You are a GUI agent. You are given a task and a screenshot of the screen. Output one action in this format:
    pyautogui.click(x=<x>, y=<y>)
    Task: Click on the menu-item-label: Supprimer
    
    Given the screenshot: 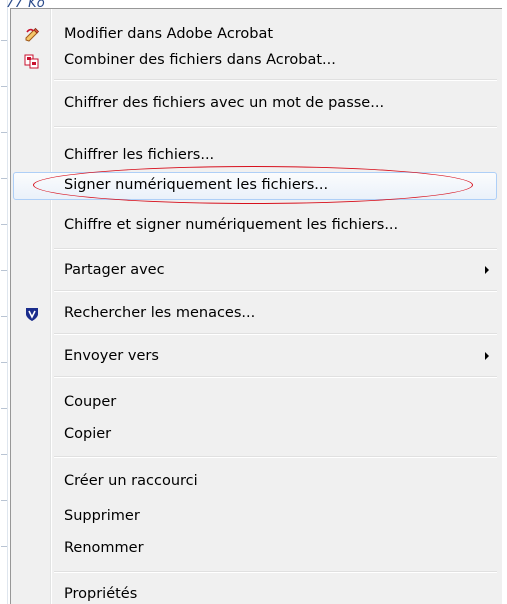 What is the action you would take?
    pyautogui.click(x=102, y=516)
    